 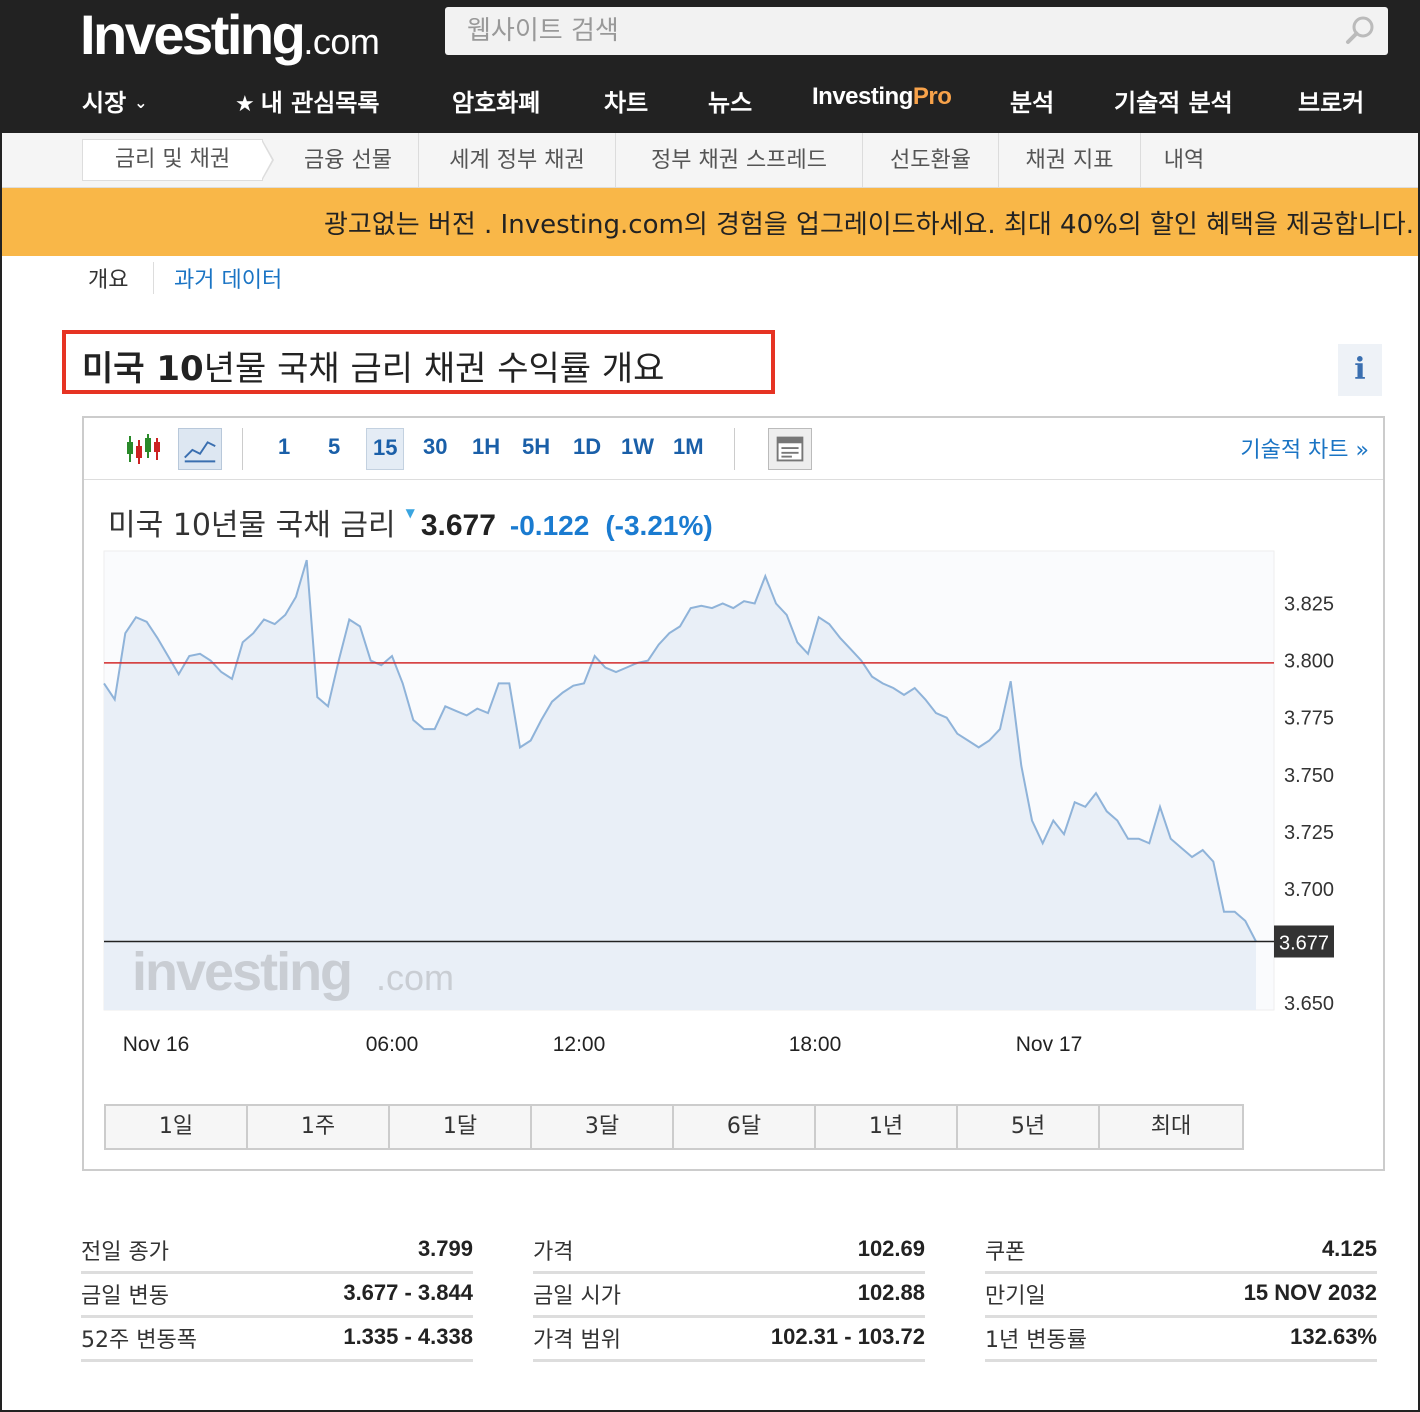 I want to click on search-box, so click(x=916, y=31).